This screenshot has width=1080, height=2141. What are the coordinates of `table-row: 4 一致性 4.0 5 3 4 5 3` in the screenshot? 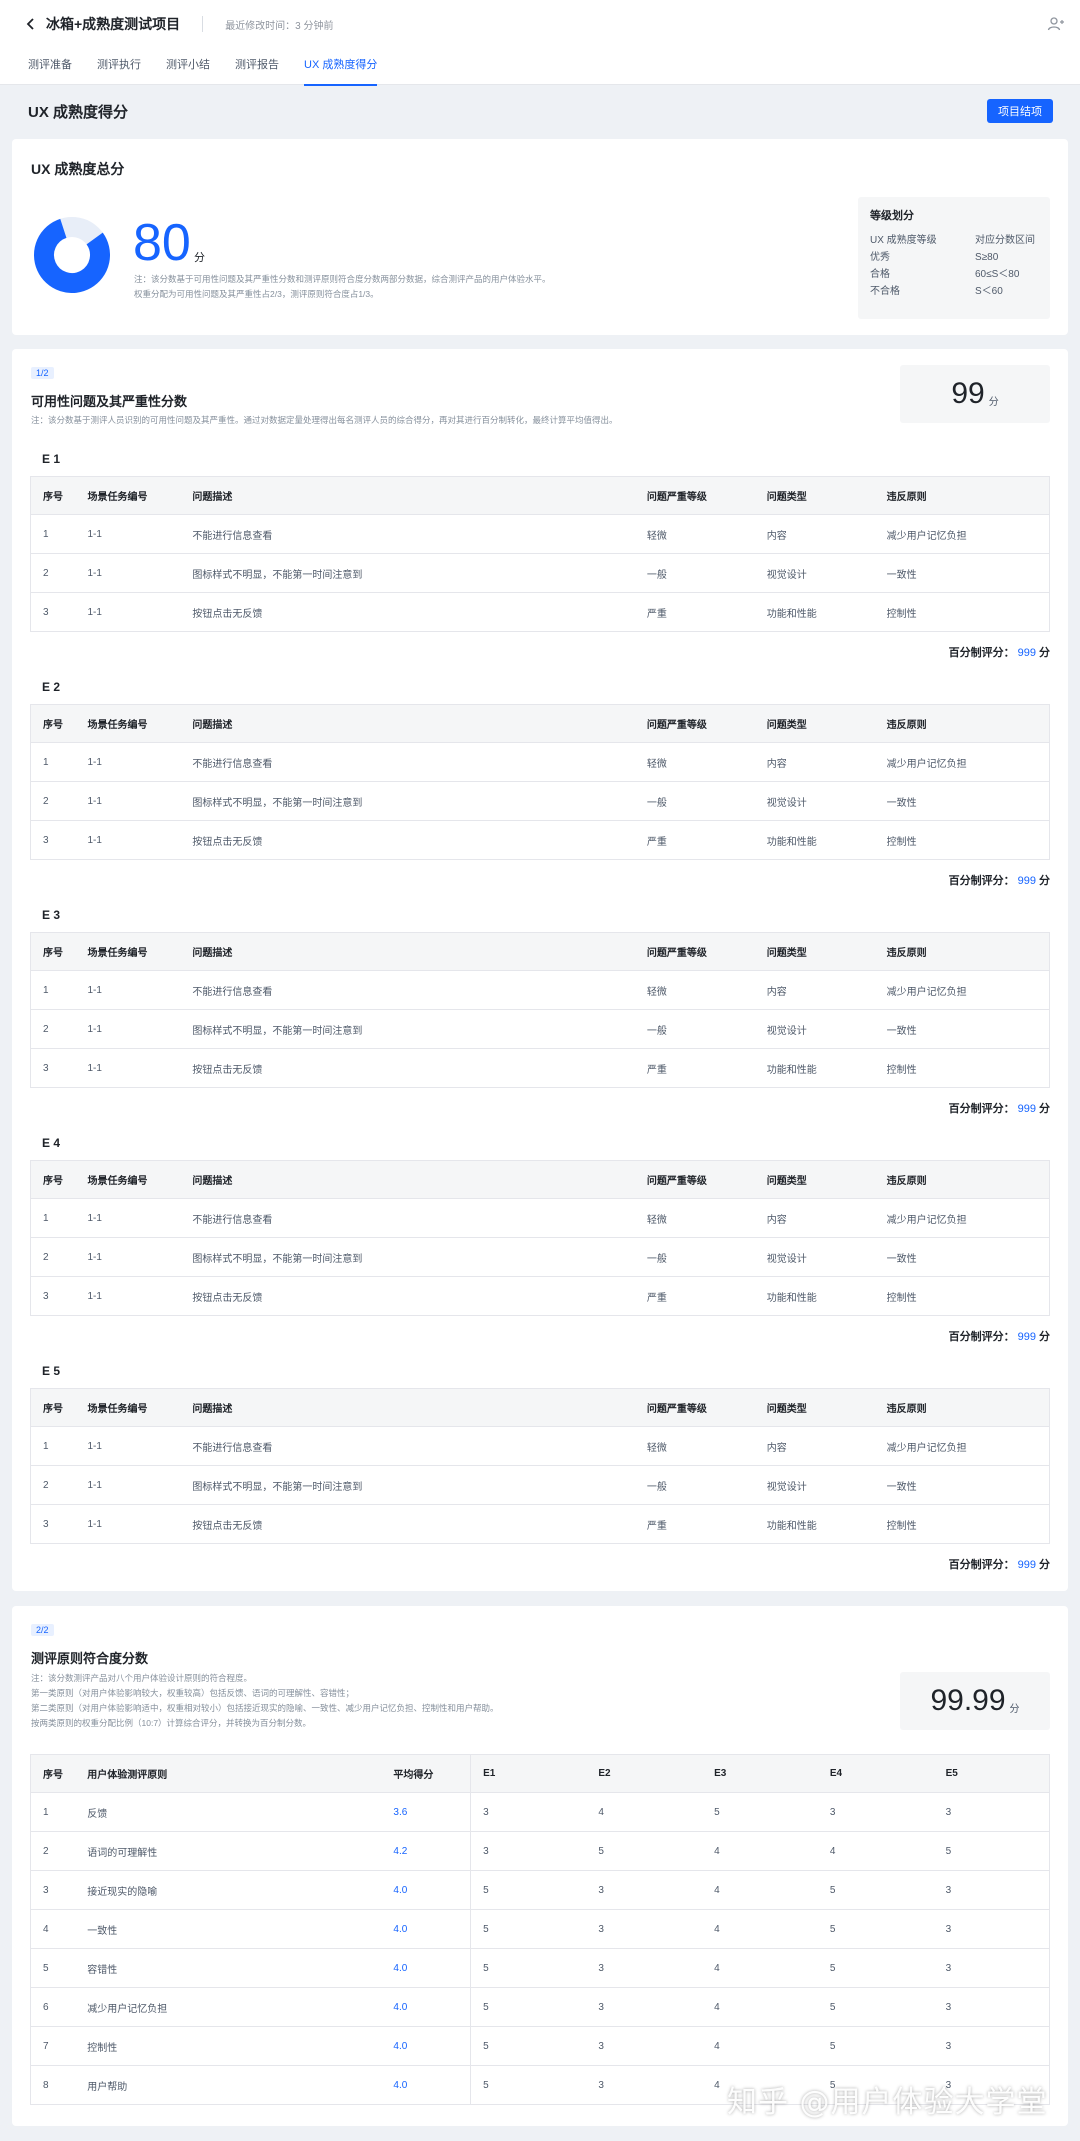 It's located at (540, 1929).